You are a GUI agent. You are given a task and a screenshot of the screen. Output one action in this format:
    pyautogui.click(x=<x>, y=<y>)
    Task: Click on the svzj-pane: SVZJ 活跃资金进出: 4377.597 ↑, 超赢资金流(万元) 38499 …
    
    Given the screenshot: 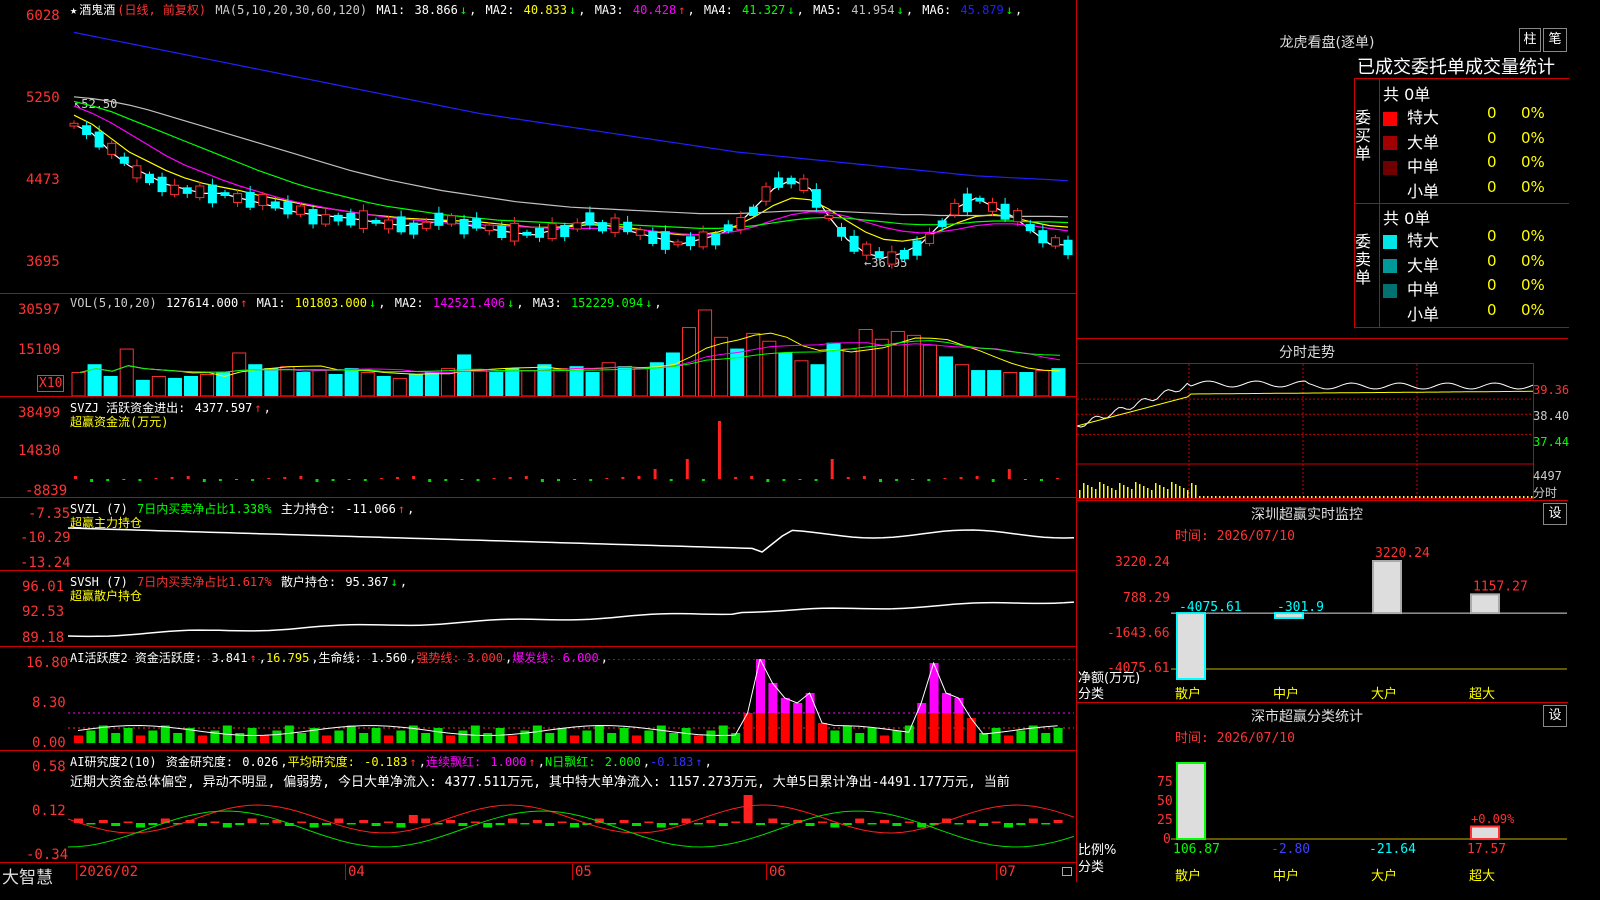 What is the action you would take?
    pyautogui.click(x=538, y=447)
    